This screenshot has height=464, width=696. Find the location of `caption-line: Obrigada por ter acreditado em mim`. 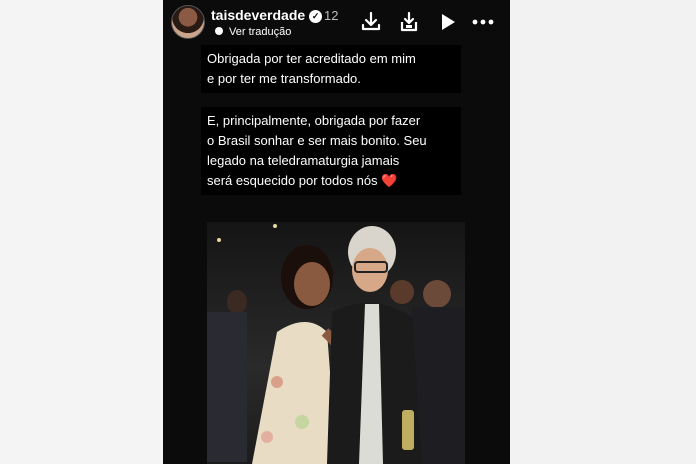

caption-line: Obrigada por ter acreditado em mim is located at coordinates (311, 58).